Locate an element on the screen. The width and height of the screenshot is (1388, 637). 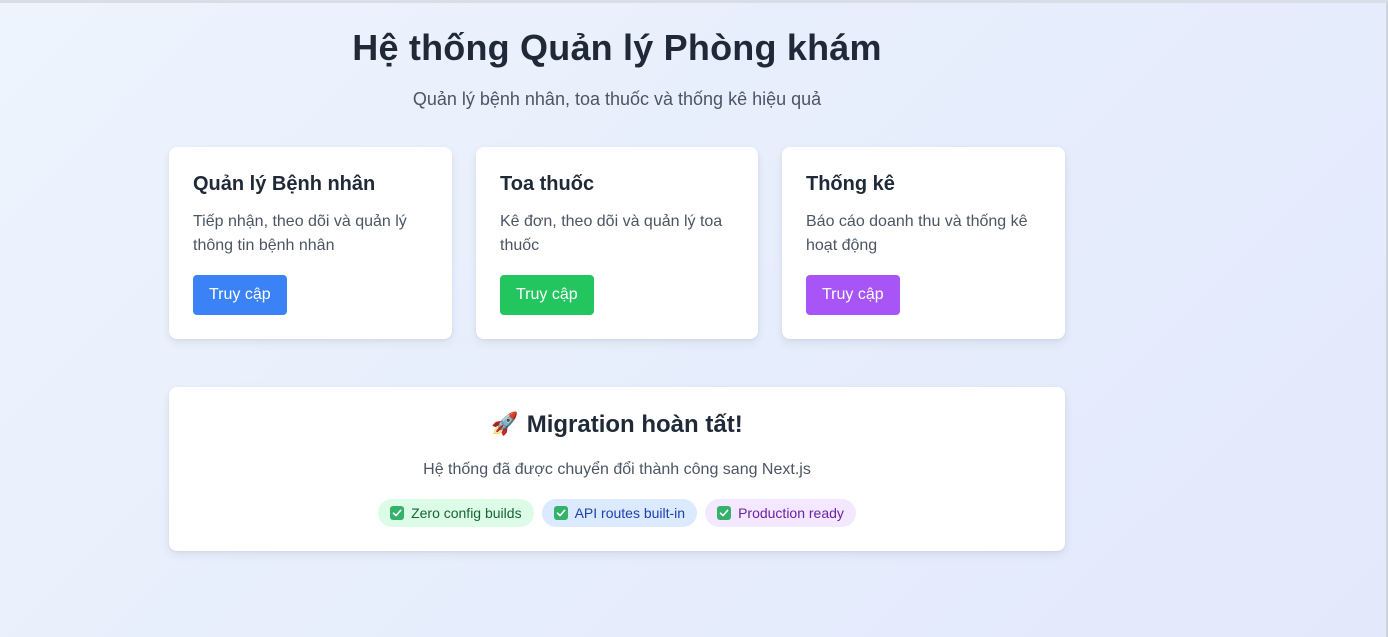
card-title: Toa thuốc is located at coordinates (547, 184).